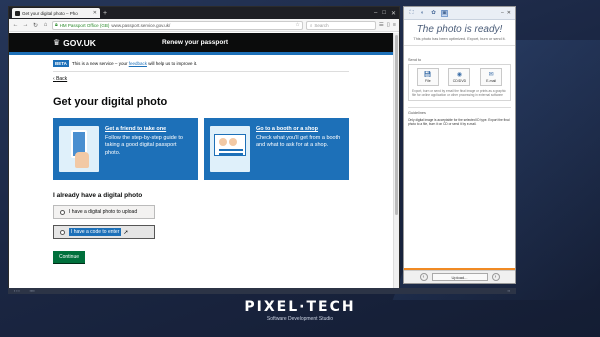  I want to click on window-controls: – □ ✕, so click(385, 13).